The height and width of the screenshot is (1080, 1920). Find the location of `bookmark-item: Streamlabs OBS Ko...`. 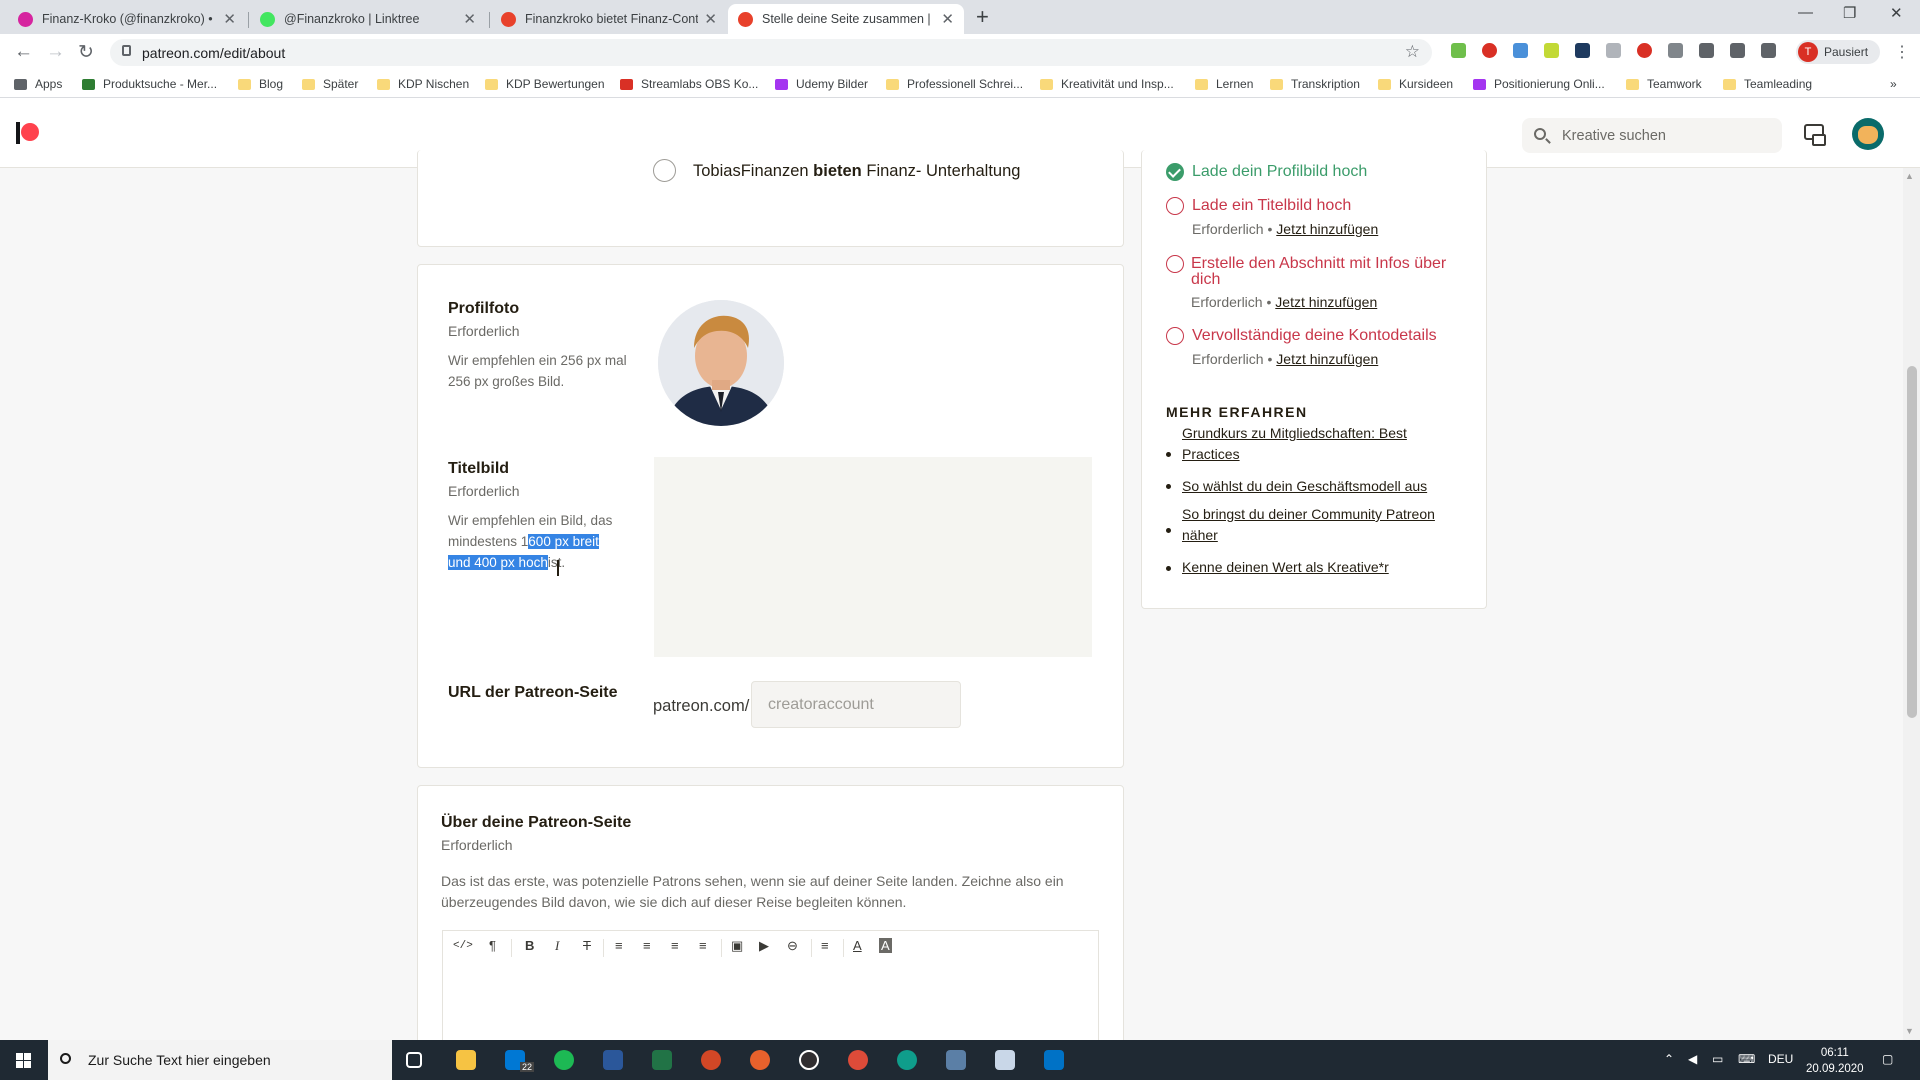

bookmark-item: Streamlabs OBS Ko... is located at coordinates (689, 84).